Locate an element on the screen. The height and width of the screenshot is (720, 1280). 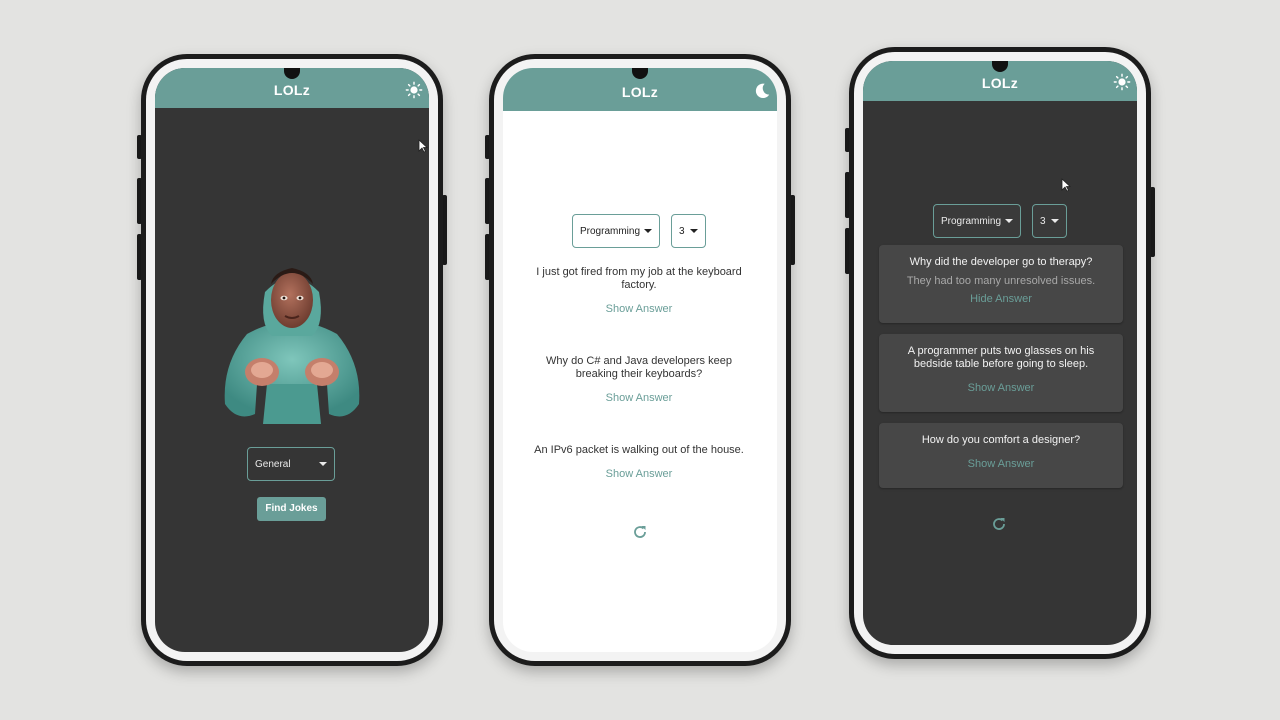
category-value: General is located at coordinates (273, 464).